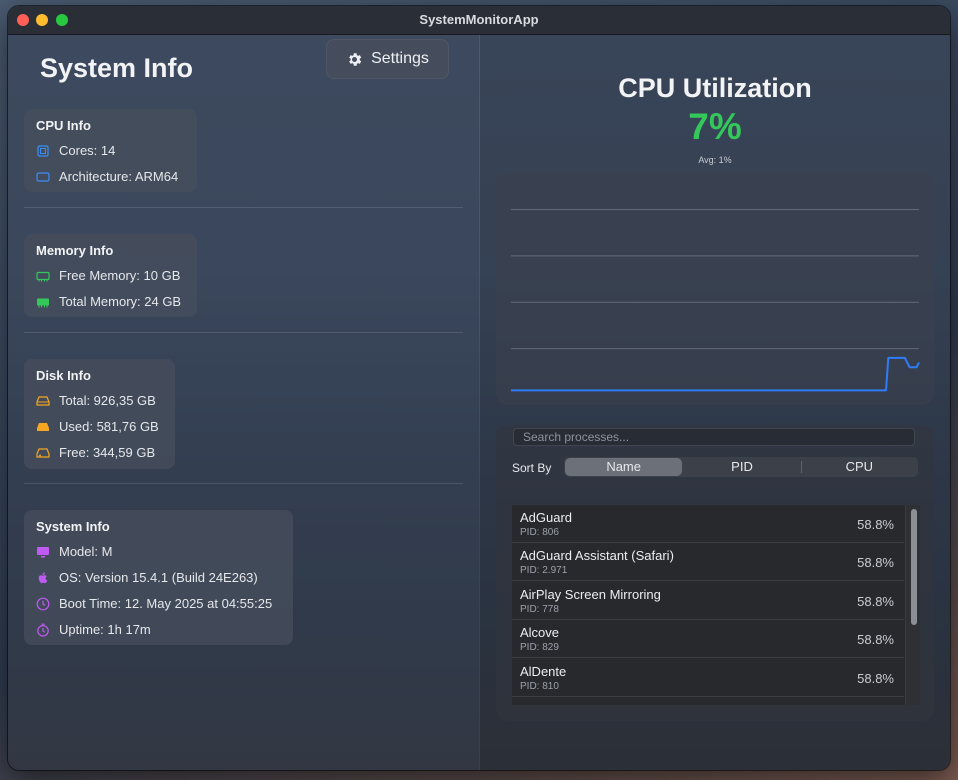 The width and height of the screenshot is (958, 780). What do you see at coordinates (540, 632) in the screenshot?
I see `process-name: Alcove` at bounding box center [540, 632].